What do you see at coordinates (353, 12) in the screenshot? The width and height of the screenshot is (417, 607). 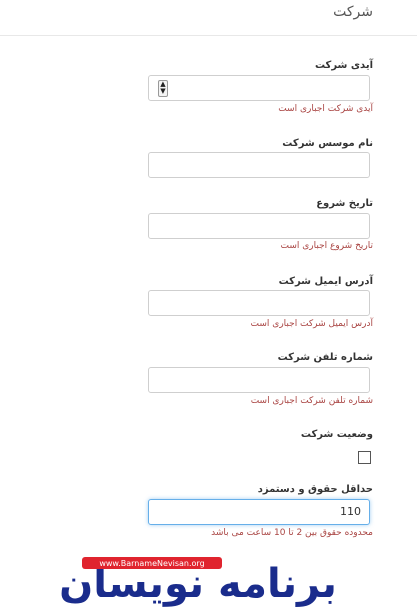 I see `page-title: شرکت` at bounding box center [353, 12].